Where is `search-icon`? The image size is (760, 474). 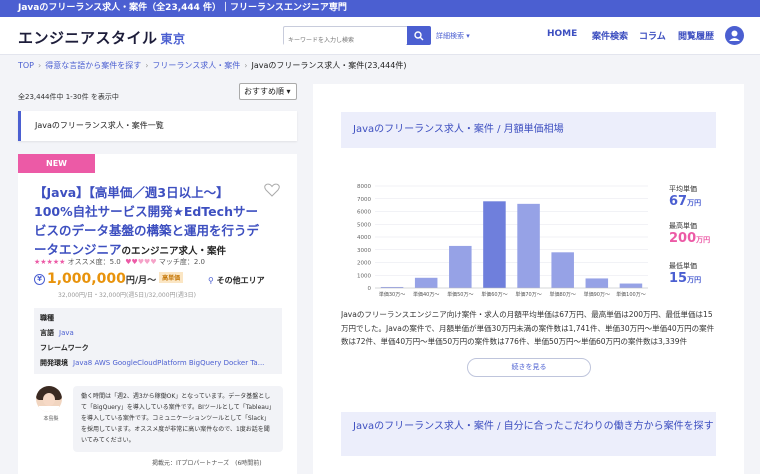 search-icon is located at coordinates (419, 35).